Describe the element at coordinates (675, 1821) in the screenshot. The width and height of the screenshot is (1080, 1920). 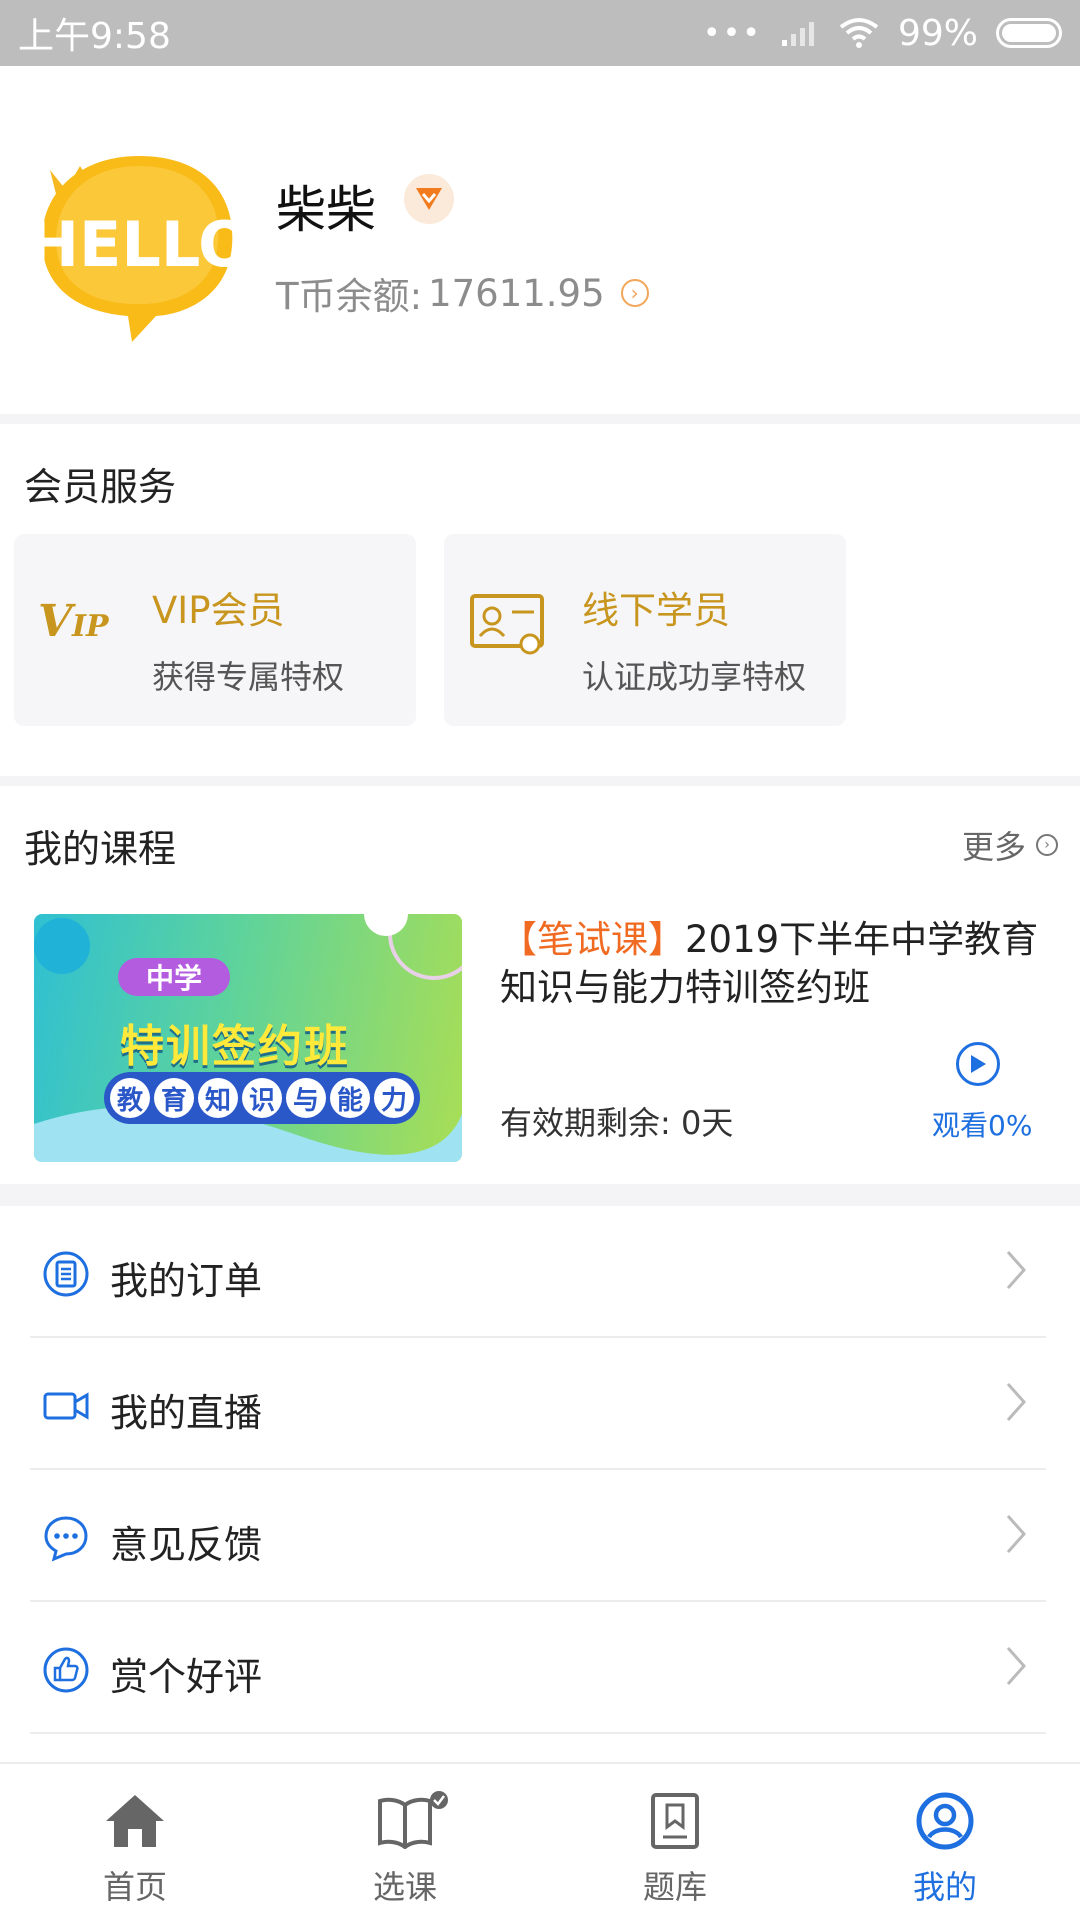
I see `question-bank-icon` at that location.